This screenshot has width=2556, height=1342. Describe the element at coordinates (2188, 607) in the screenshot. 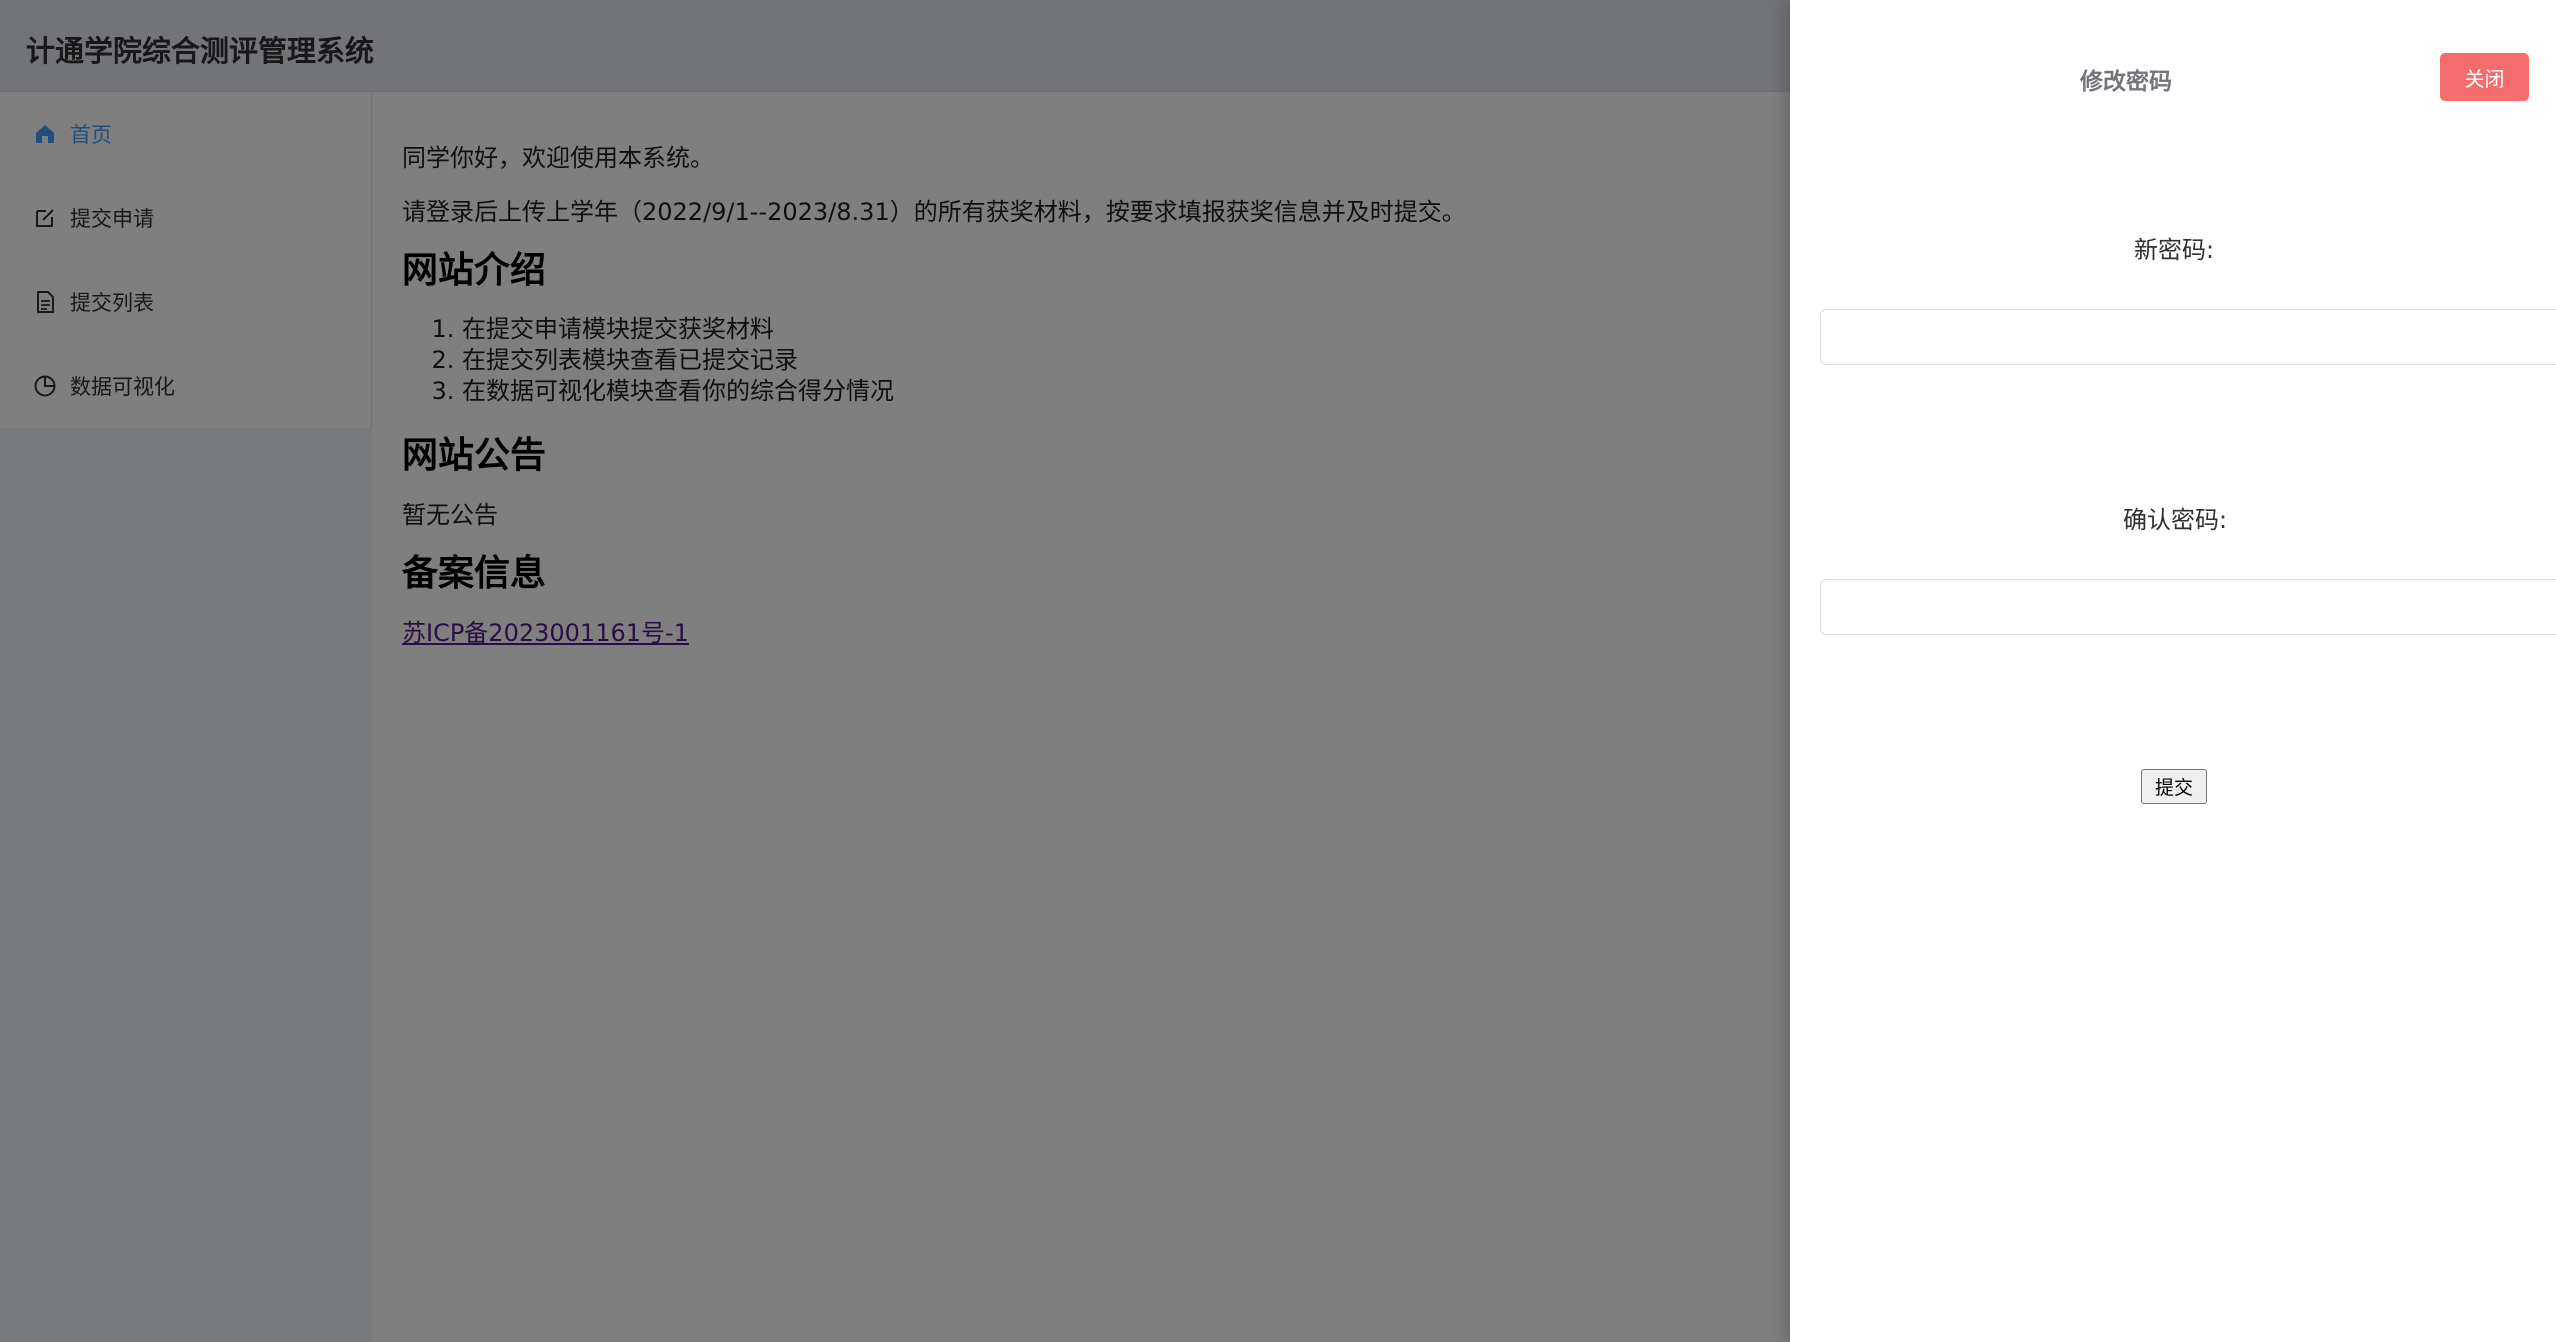

I see `confirm-password-input` at that location.